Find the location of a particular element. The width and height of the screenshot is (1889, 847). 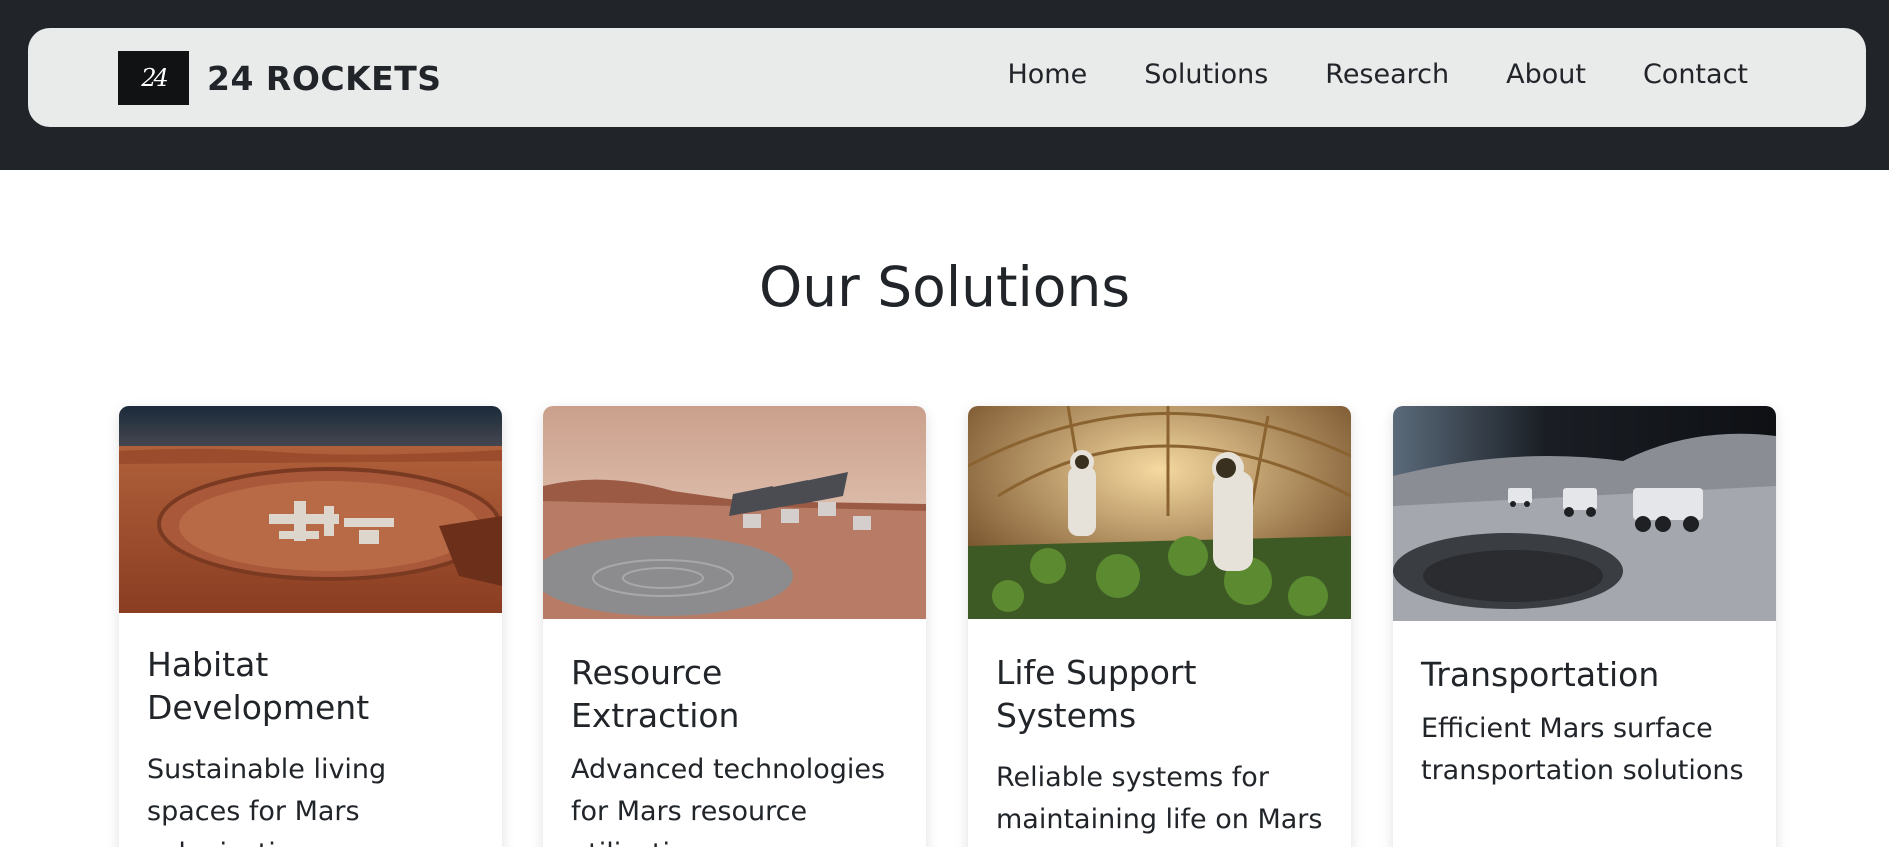

card-title: Life Support Systems is located at coordinates (1096, 694).